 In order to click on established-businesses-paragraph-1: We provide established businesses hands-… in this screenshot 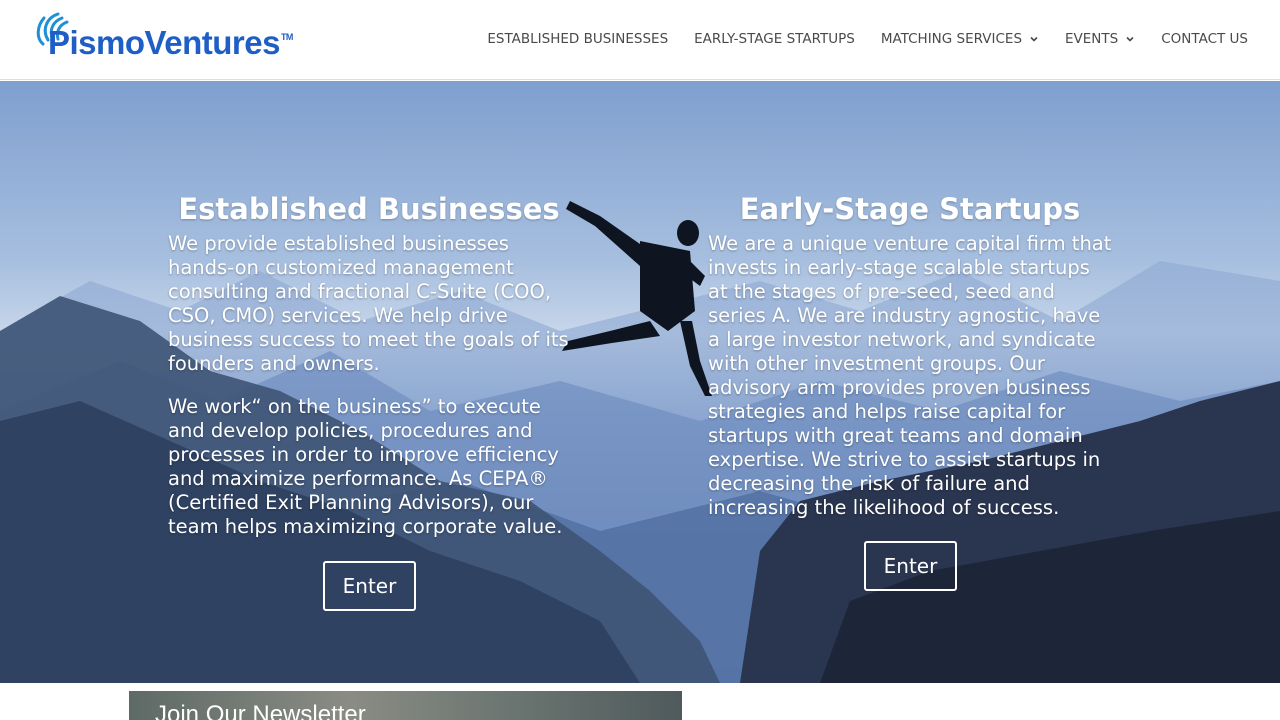, I will do `click(368, 303)`.